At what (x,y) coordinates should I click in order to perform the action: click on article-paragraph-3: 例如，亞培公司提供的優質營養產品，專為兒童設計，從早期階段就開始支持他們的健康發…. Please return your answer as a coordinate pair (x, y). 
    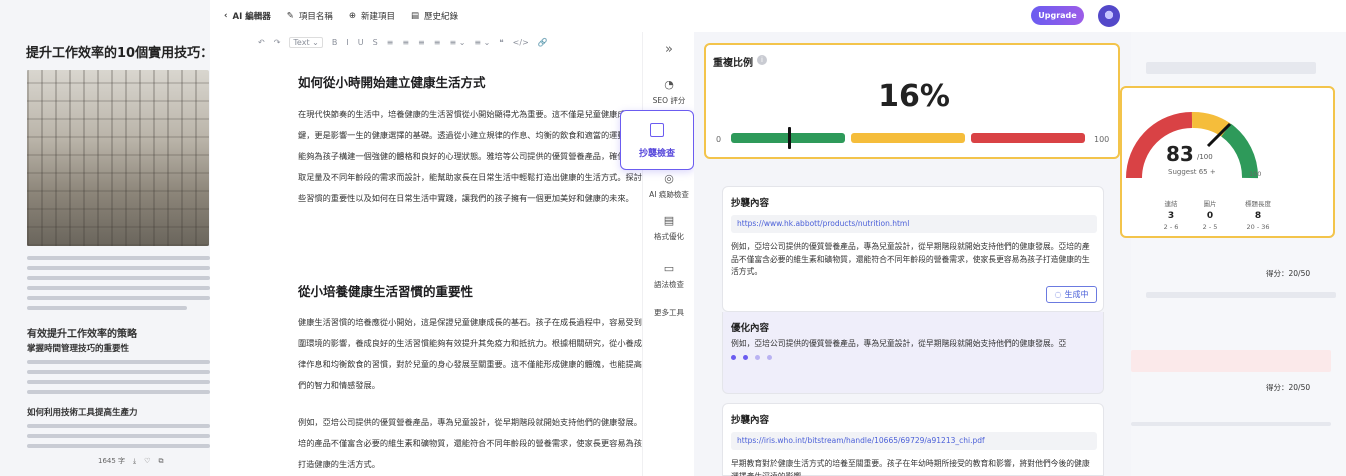
    Looking at the image, I should click on (474, 443).